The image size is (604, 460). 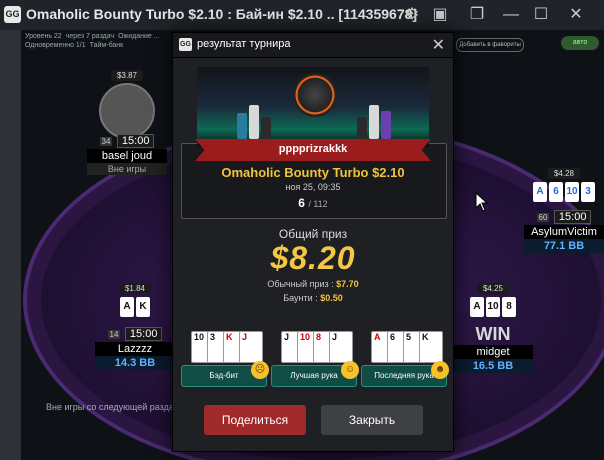 What do you see at coordinates (135, 288) in the screenshot?
I see `player-stack: $1.84` at bounding box center [135, 288].